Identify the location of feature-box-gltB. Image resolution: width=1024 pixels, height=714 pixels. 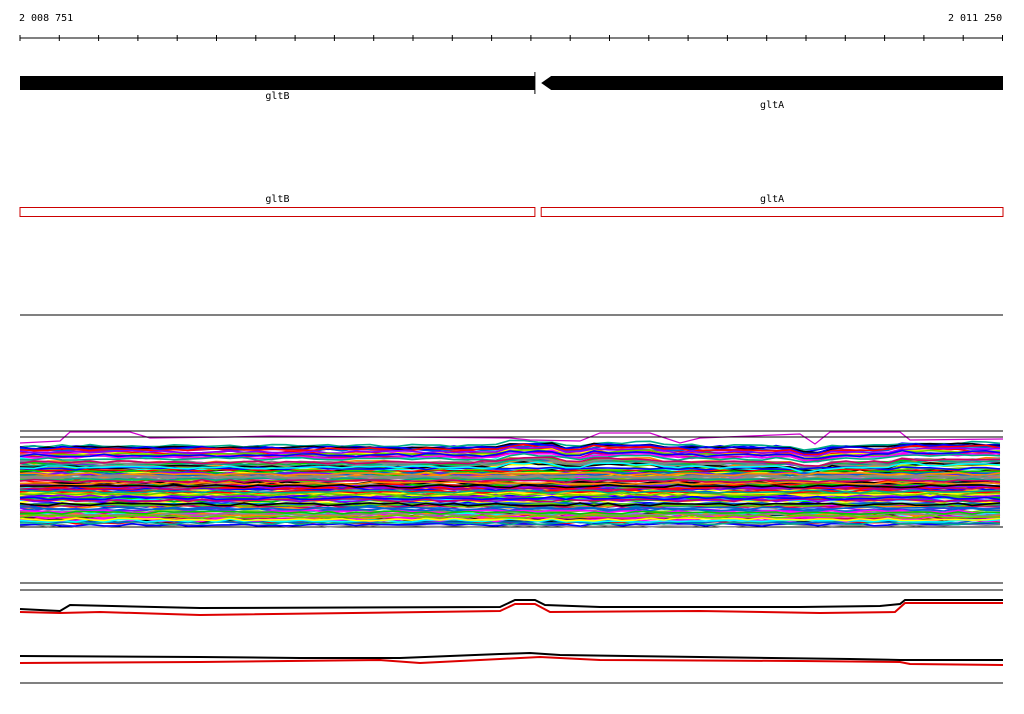
(277, 212).